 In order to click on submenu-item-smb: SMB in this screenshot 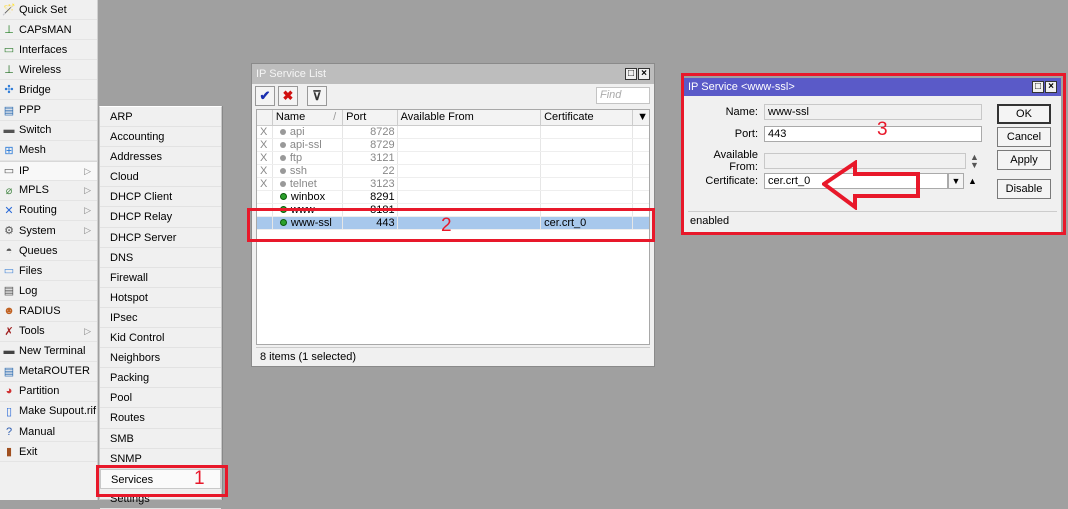, I will do `click(160, 439)`.